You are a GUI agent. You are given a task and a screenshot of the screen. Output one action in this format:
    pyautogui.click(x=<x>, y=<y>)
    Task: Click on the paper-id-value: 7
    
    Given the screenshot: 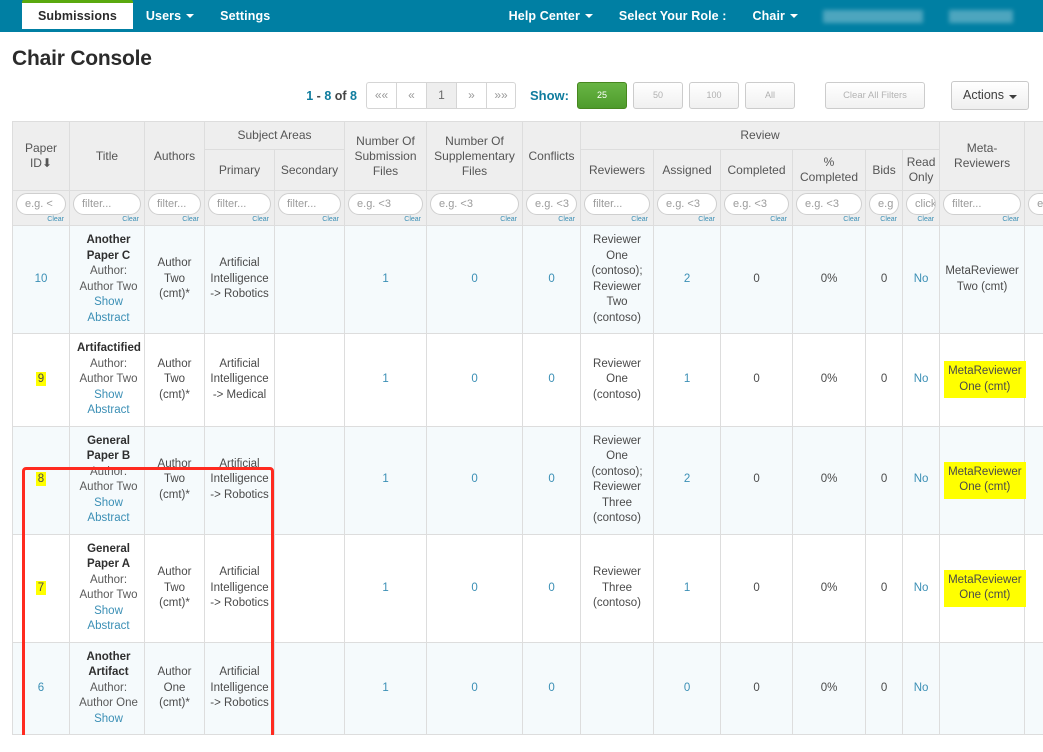 What is the action you would take?
    pyautogui.click(x=41, y=587)
    